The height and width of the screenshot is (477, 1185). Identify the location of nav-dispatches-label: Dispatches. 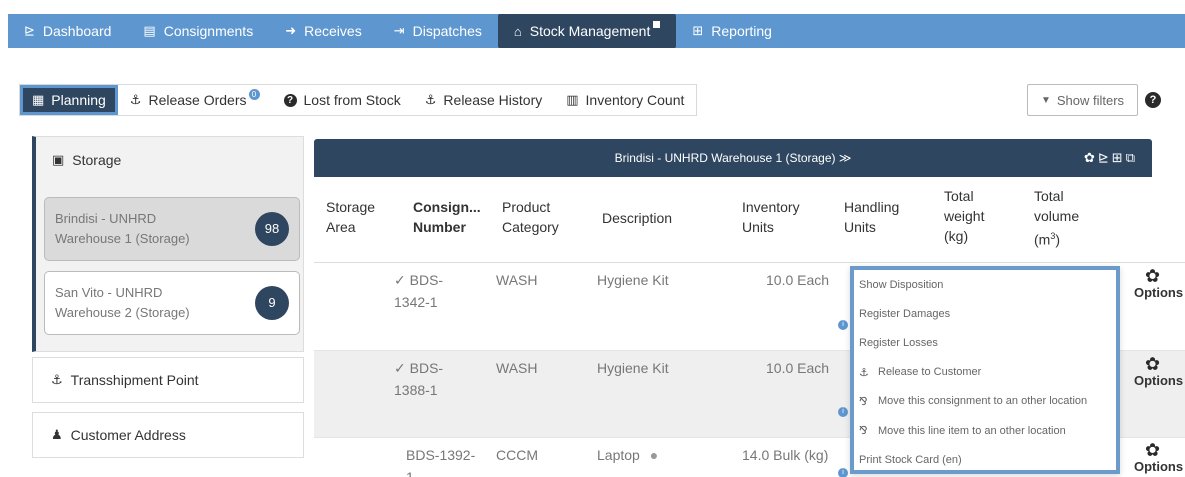
(447, 31).